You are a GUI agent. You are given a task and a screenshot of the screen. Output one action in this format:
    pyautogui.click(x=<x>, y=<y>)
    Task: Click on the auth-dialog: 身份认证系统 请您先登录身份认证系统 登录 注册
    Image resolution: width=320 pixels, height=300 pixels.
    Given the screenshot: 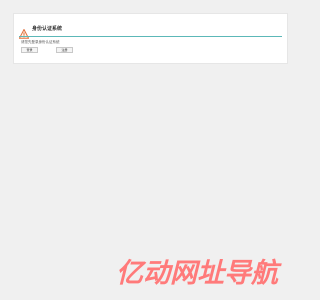 What is the action you would take?
    pyautogui.click(x=150, y=38)
    